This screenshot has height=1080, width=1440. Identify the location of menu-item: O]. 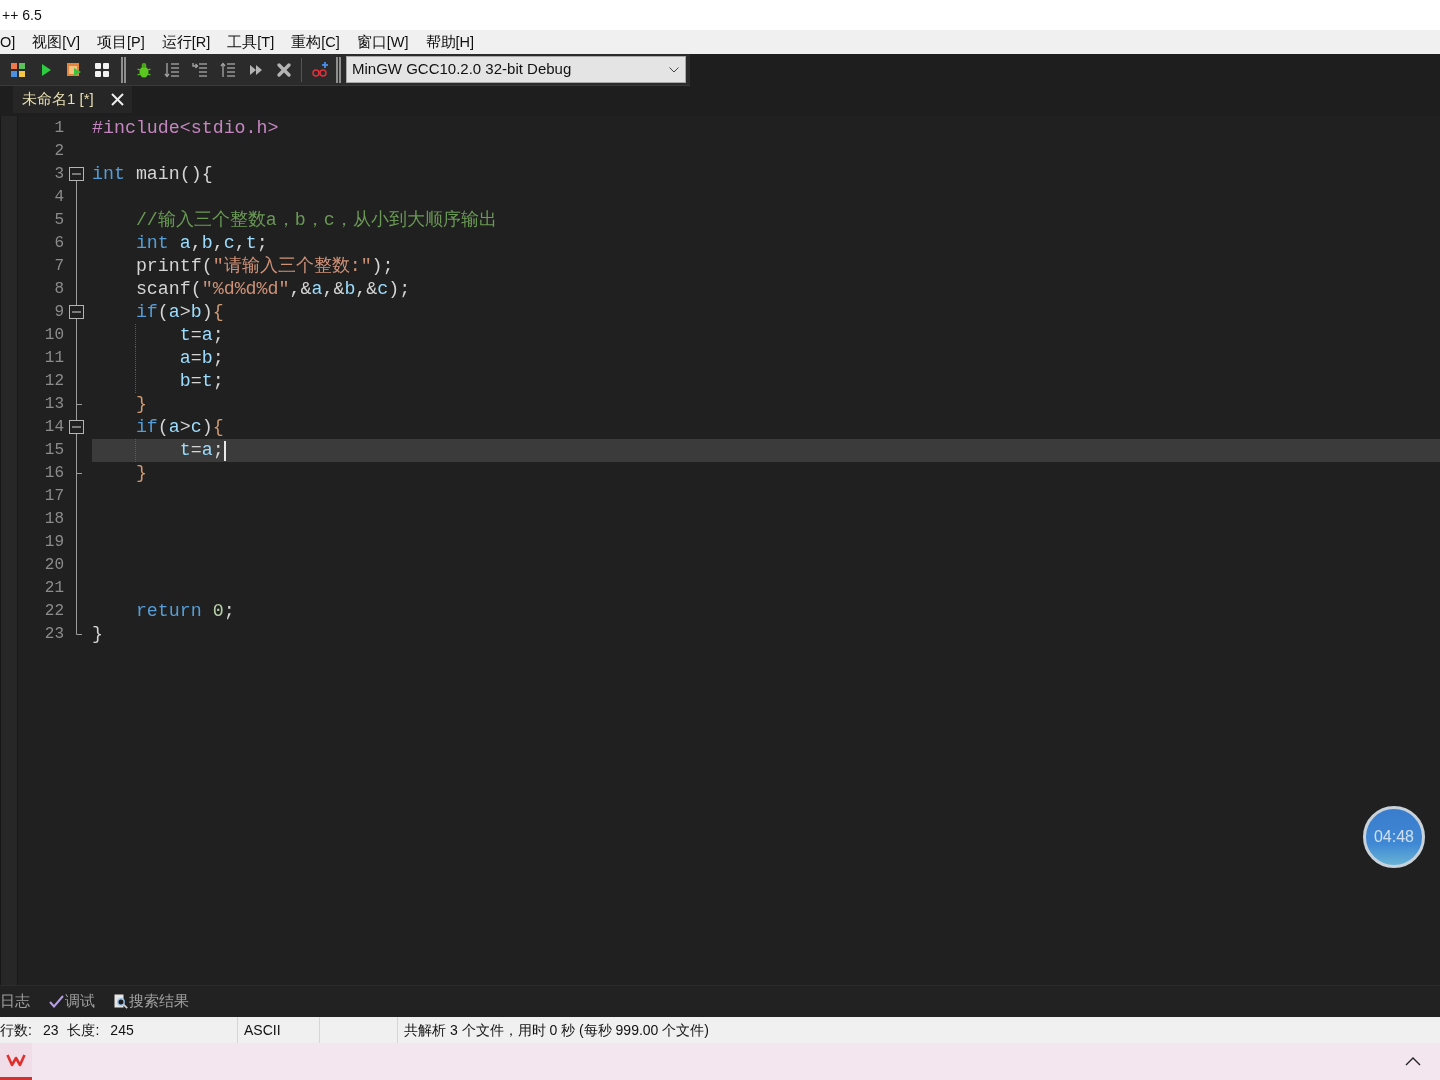
(8, 42).